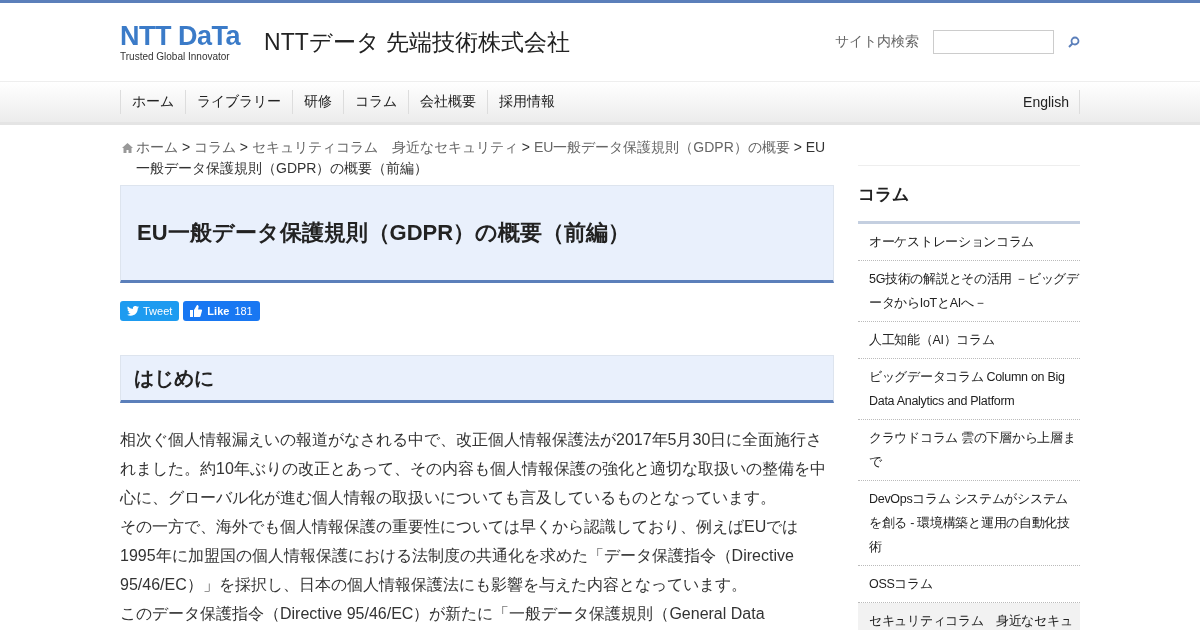  Describe the element at coordinates (969, 616) in the screenshot. I see `sidebar-link: セキュリティコラム 身近なセキュ` at that location.